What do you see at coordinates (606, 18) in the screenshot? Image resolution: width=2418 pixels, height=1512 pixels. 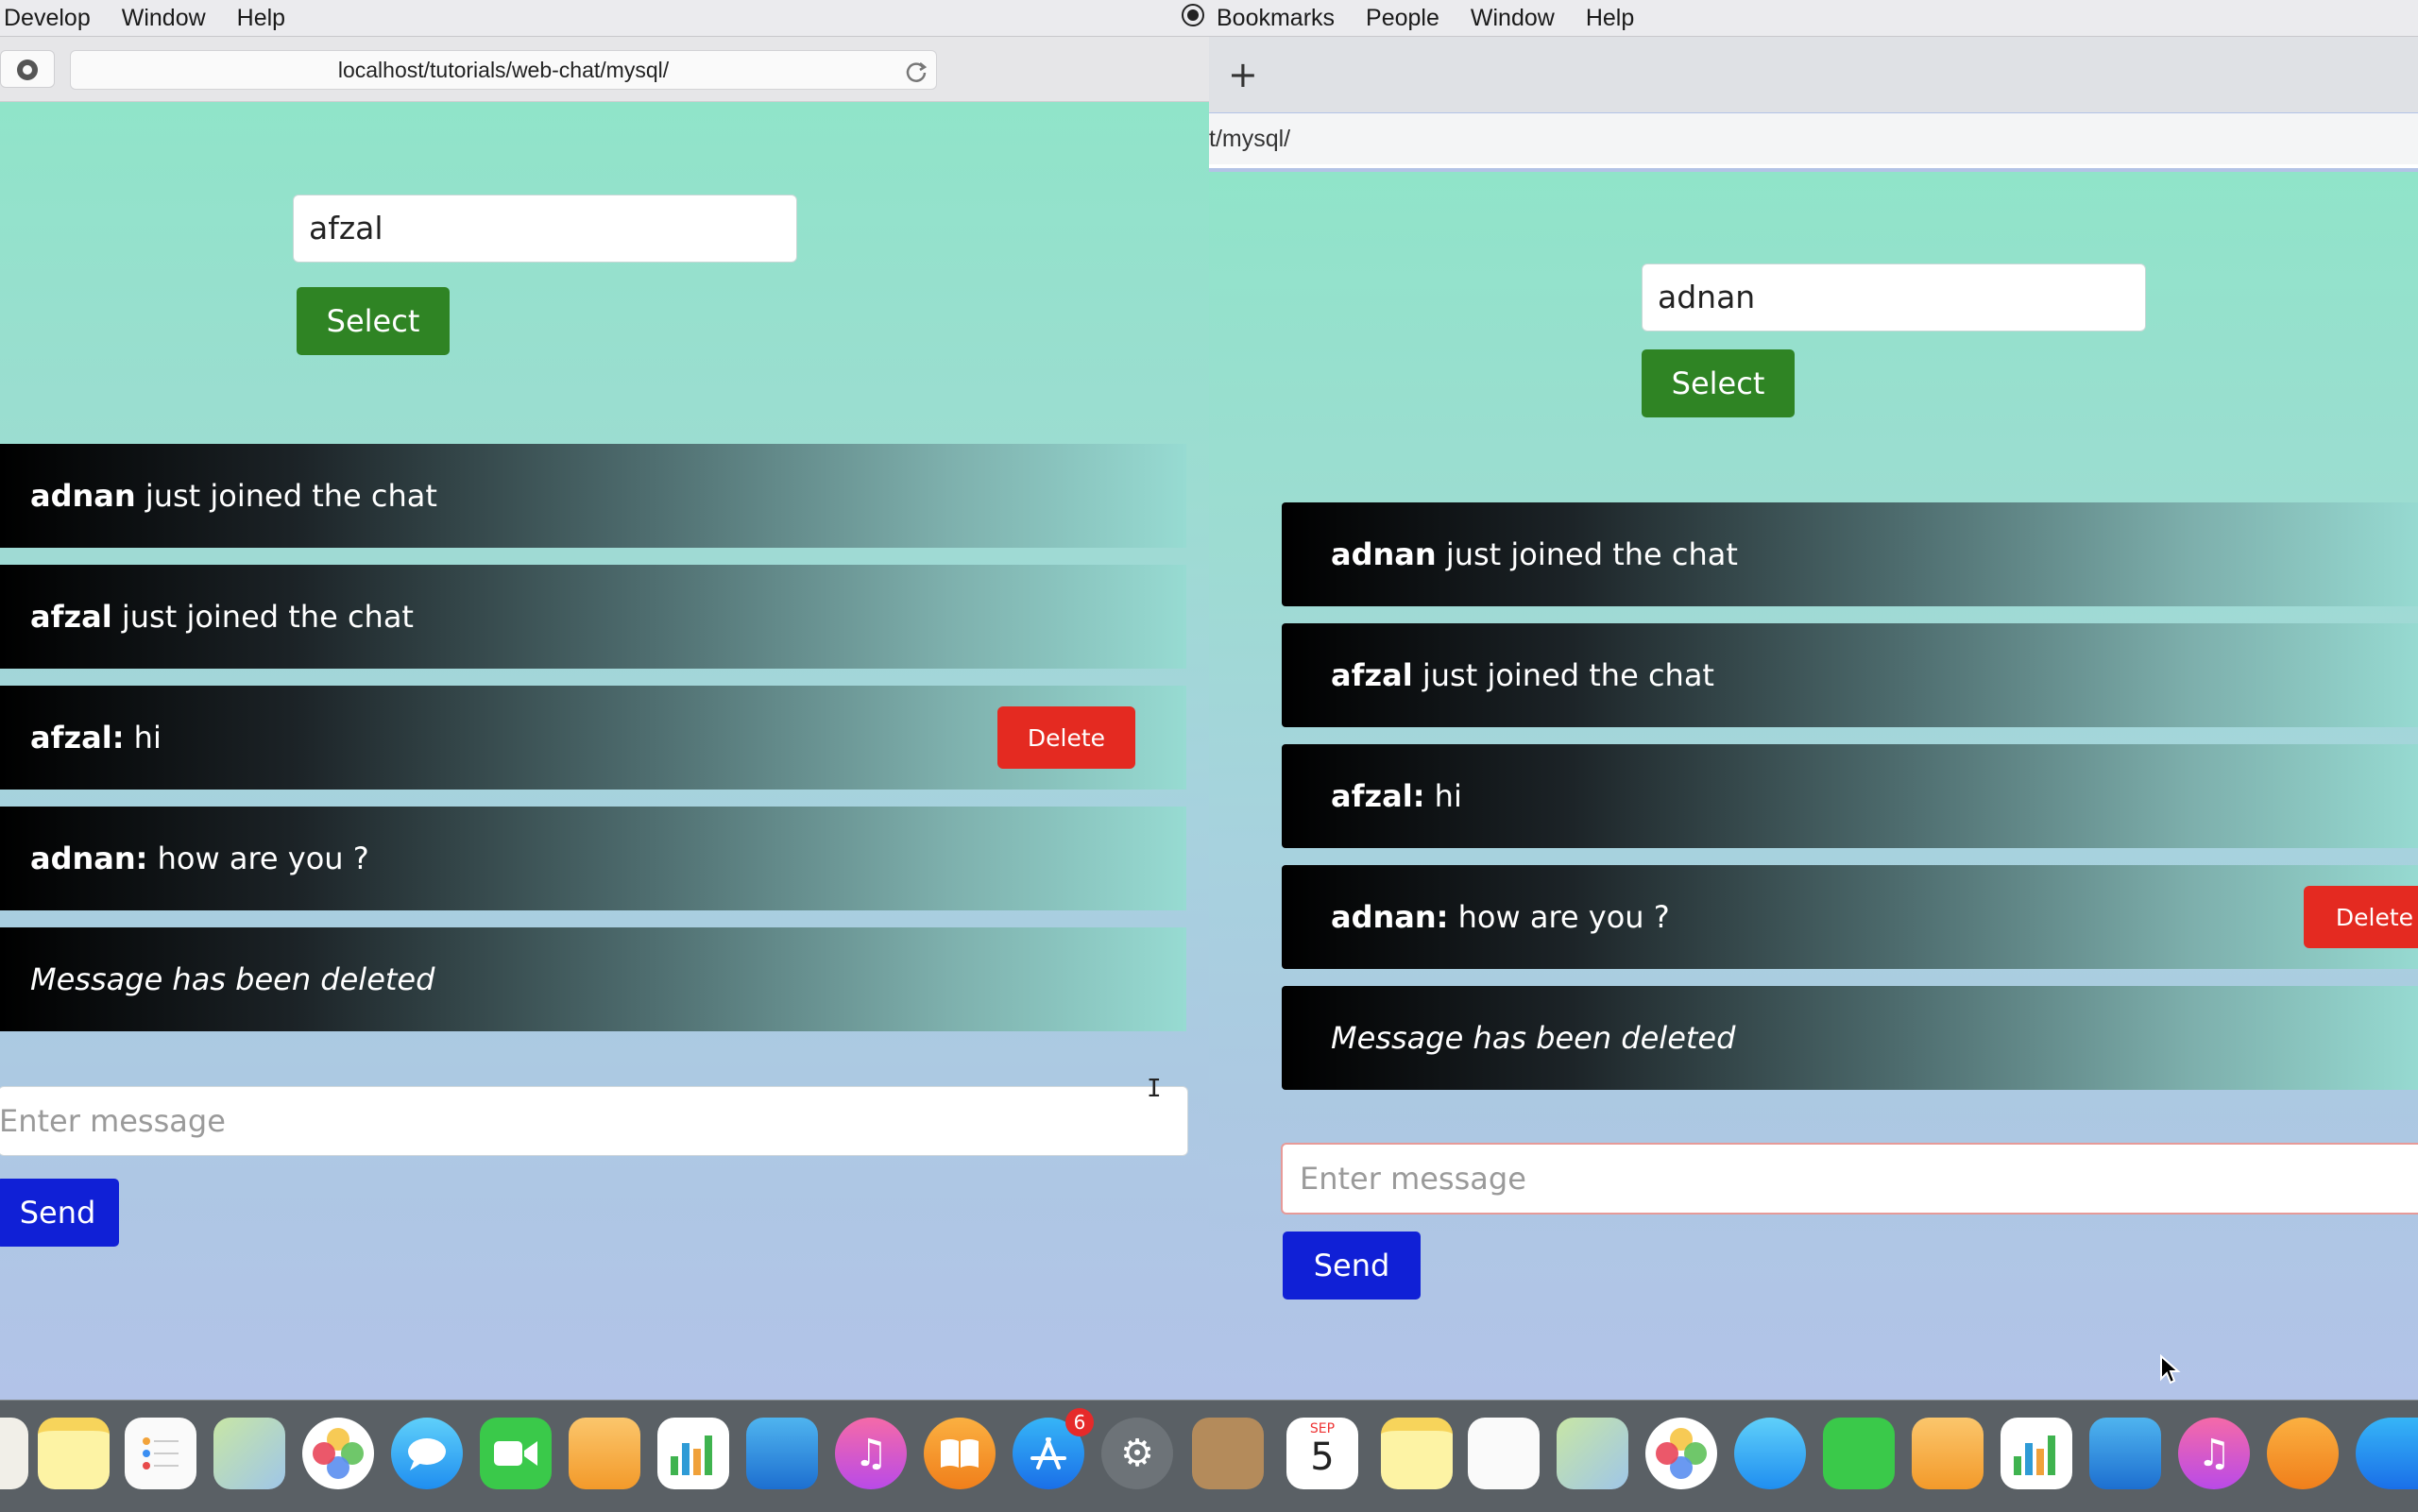 I see `left-menubar: Develop Window Help` at bounding box center [606, 18].